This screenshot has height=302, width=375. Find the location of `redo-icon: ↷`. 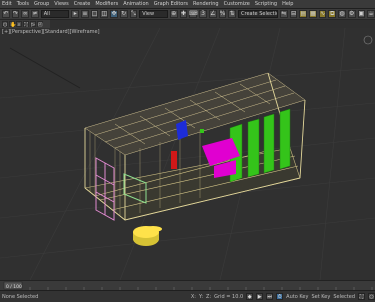

redo-icon: ↷ is located at coordinates (15, 14).